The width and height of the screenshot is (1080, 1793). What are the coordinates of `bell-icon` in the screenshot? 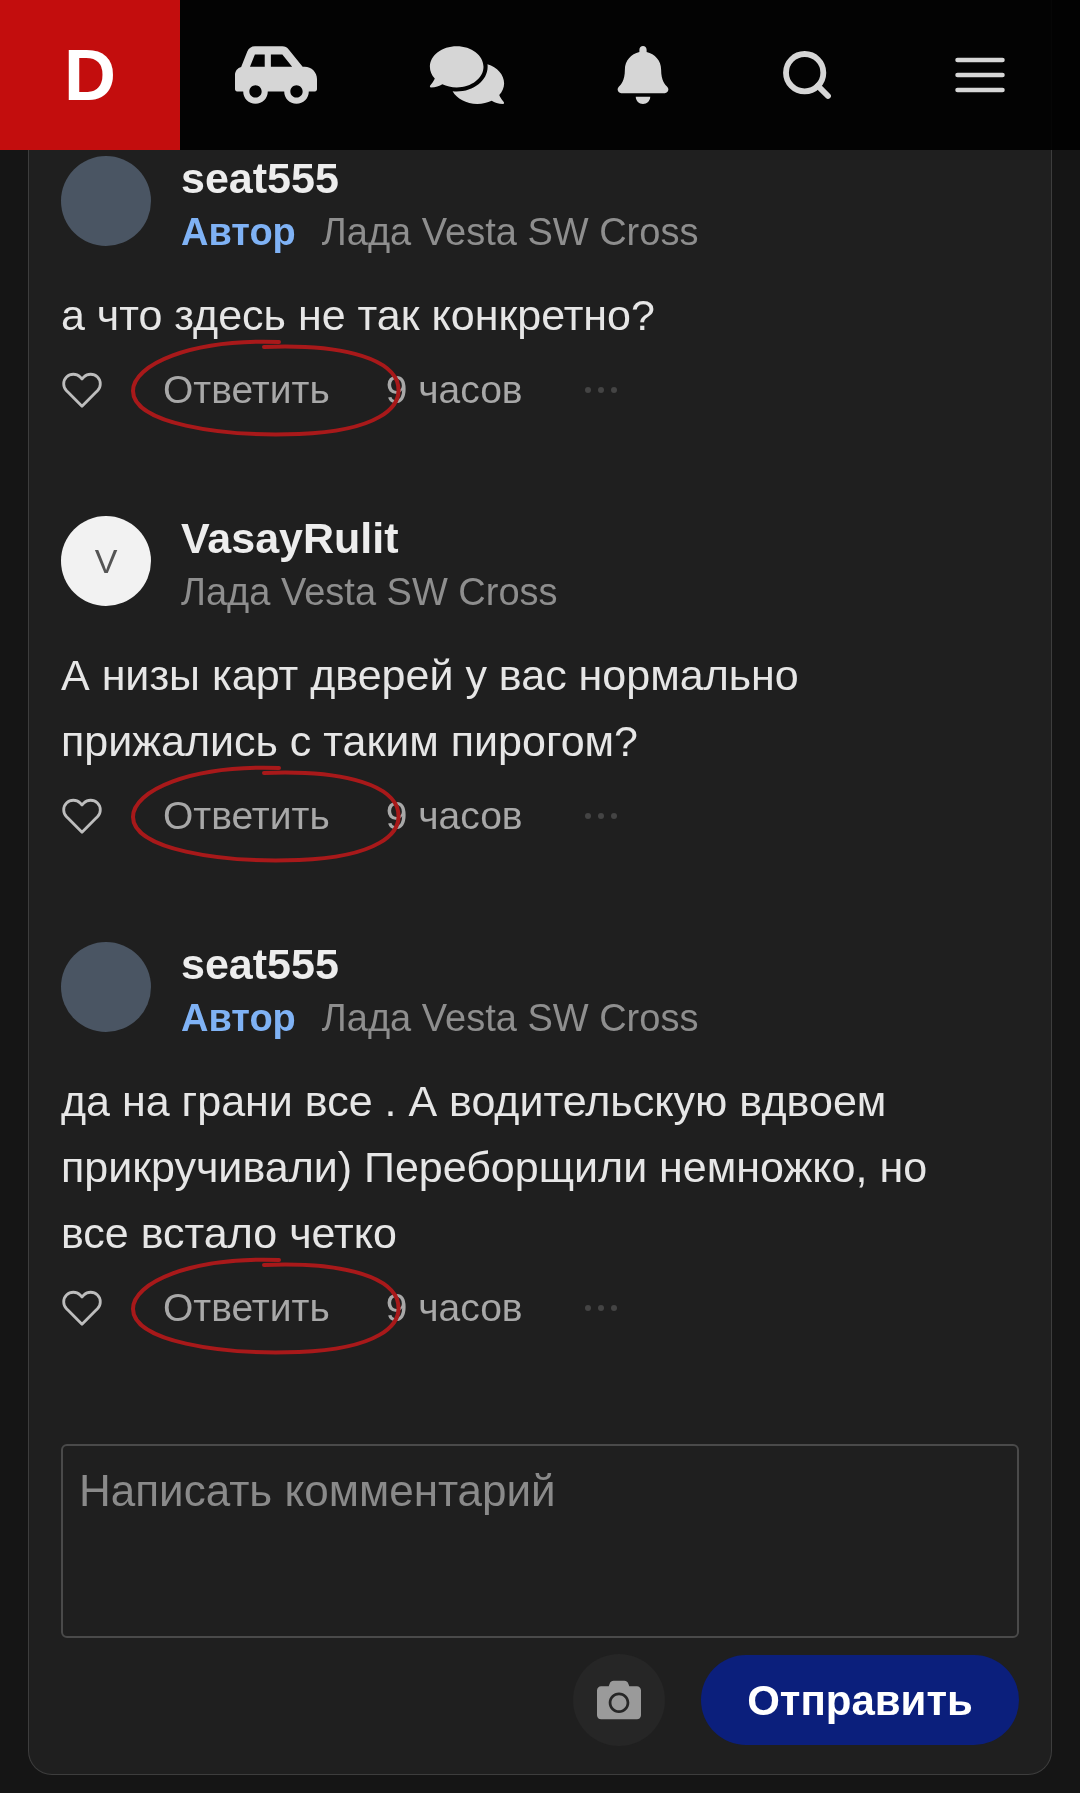 It's located at (643, 75).